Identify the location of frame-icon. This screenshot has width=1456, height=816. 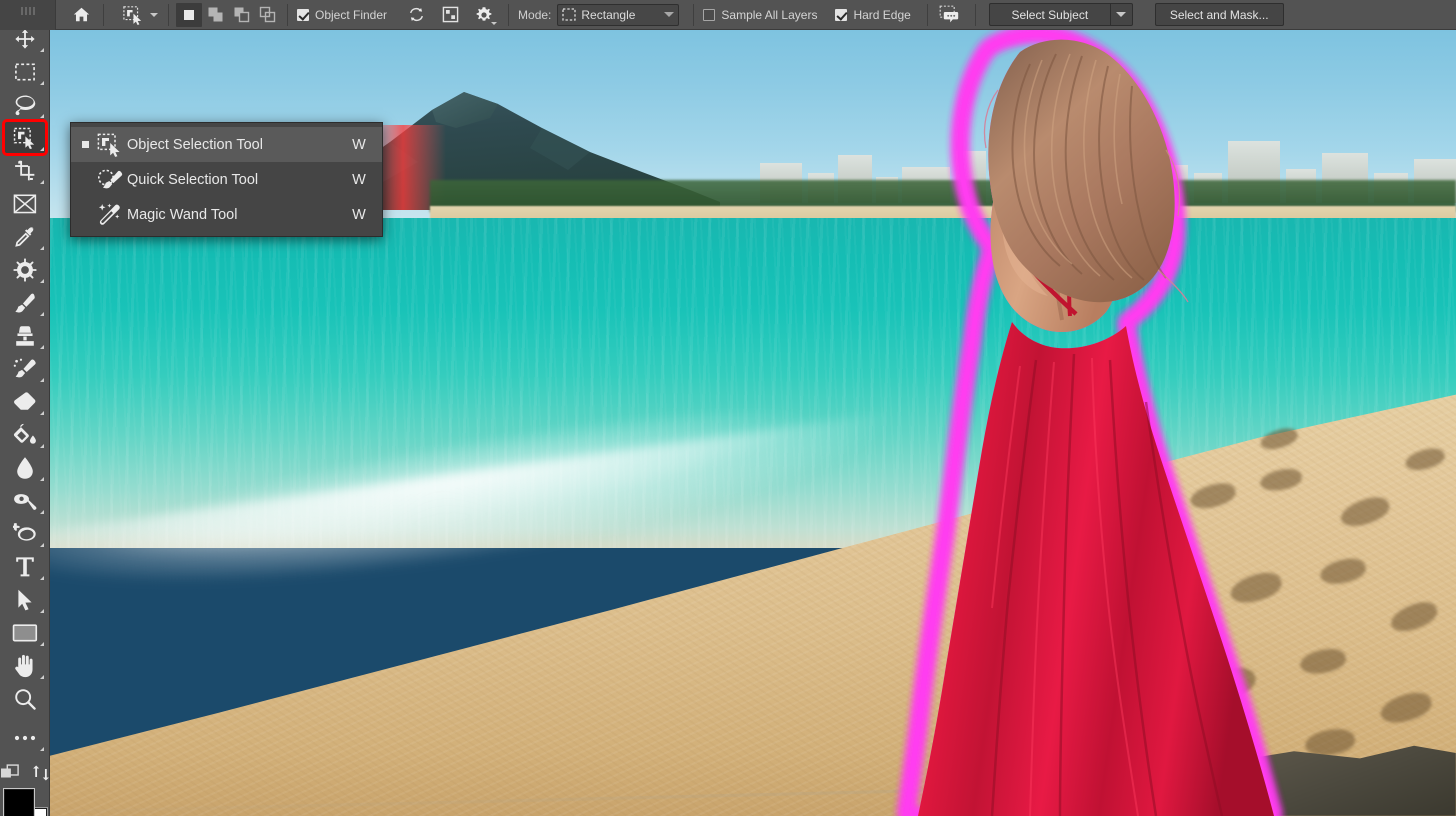
(24, 203).